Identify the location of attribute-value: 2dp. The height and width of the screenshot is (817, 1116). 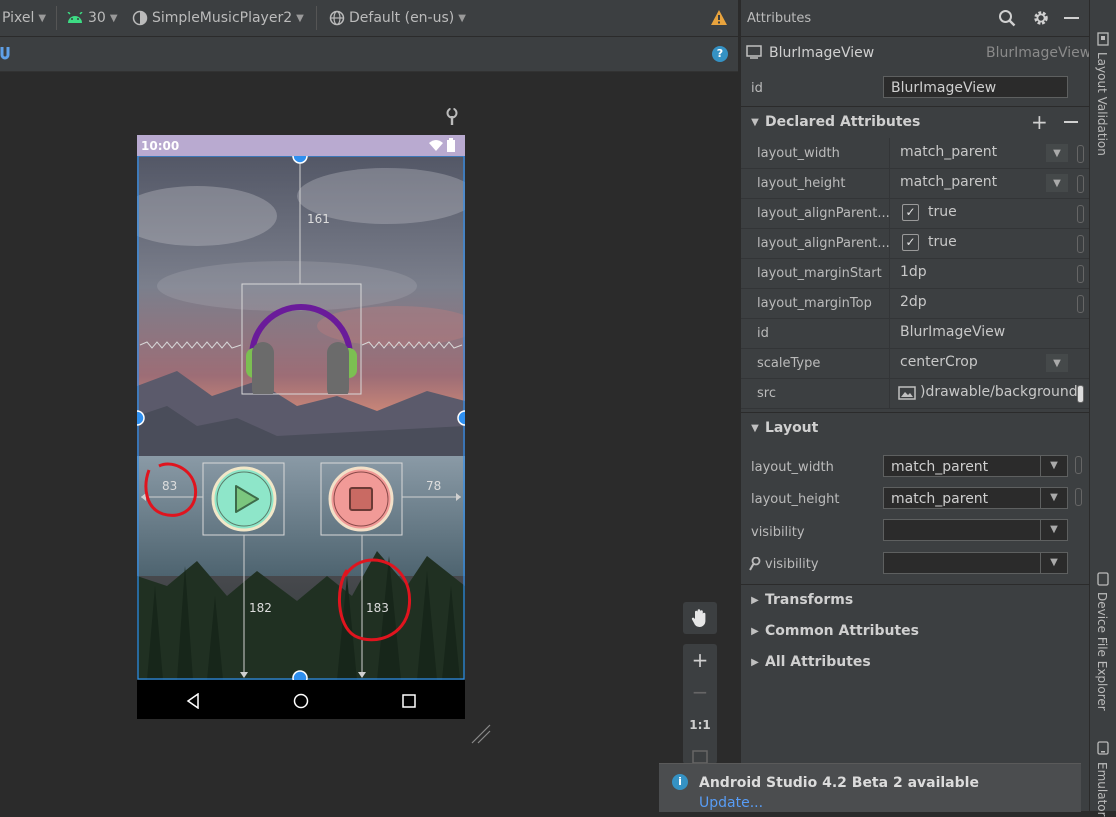
(913, 302).